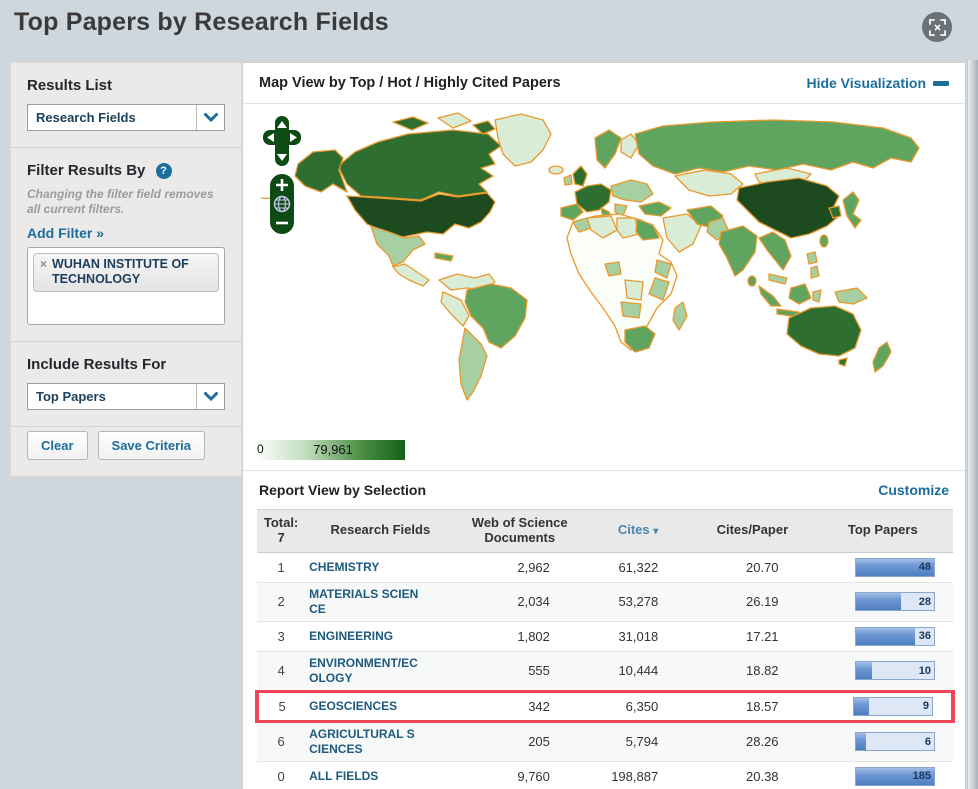  What do you see at coordinates (380, 531) in the screenshot?
I see `column-research-fields: Research Fields` at bounding box center [380, 531].